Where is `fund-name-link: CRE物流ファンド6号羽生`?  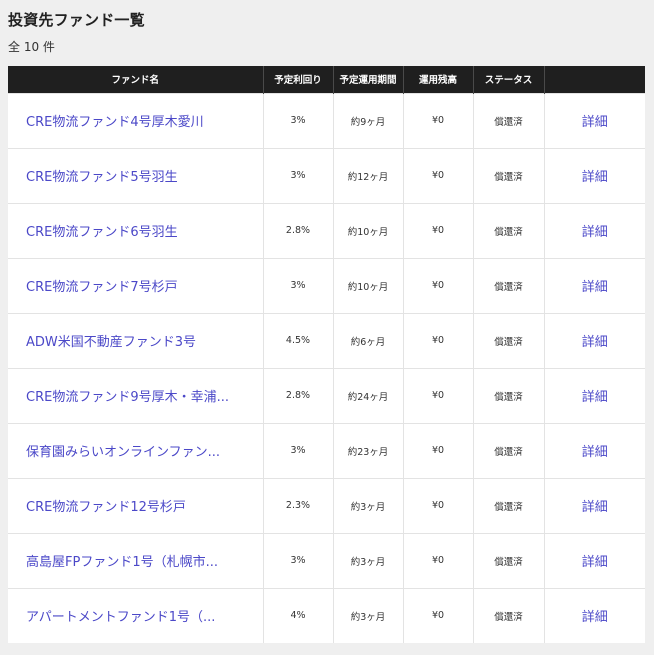 fund-name-link: CRE物流ファンド6号羽生 is located at coordinates (135, 230).